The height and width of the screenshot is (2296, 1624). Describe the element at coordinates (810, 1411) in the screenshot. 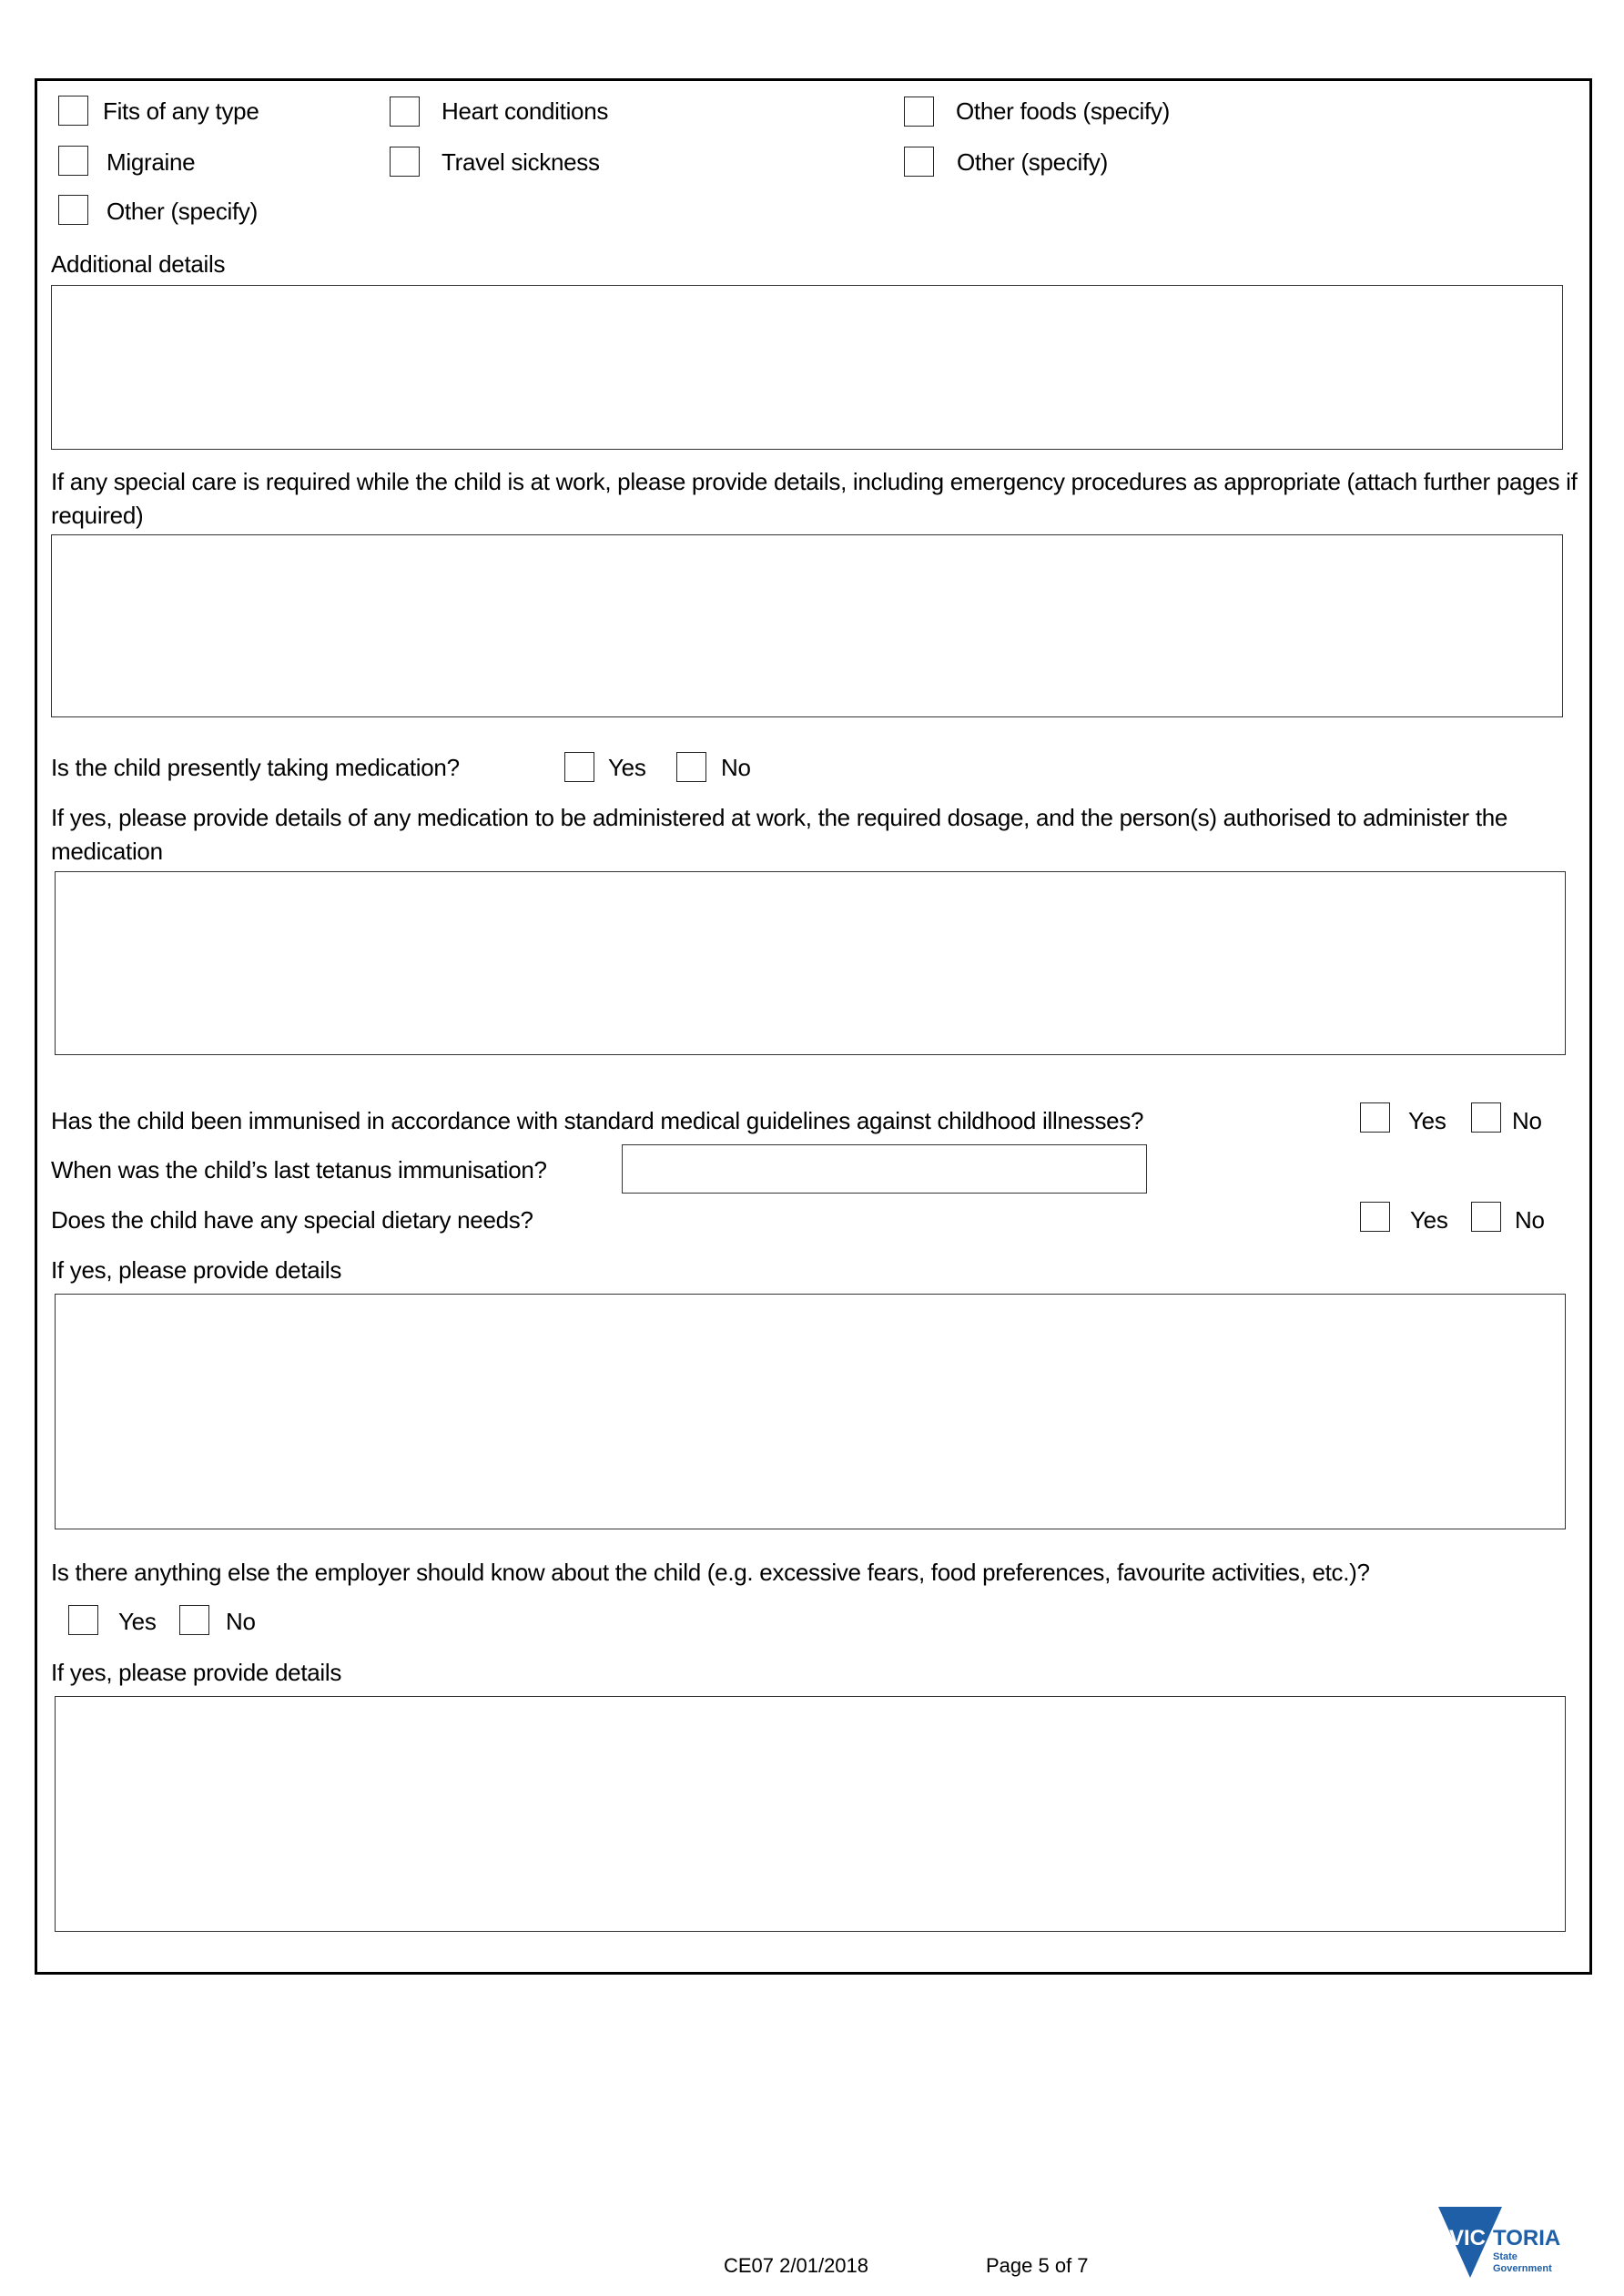

I see `dietary-details-field` at that location.